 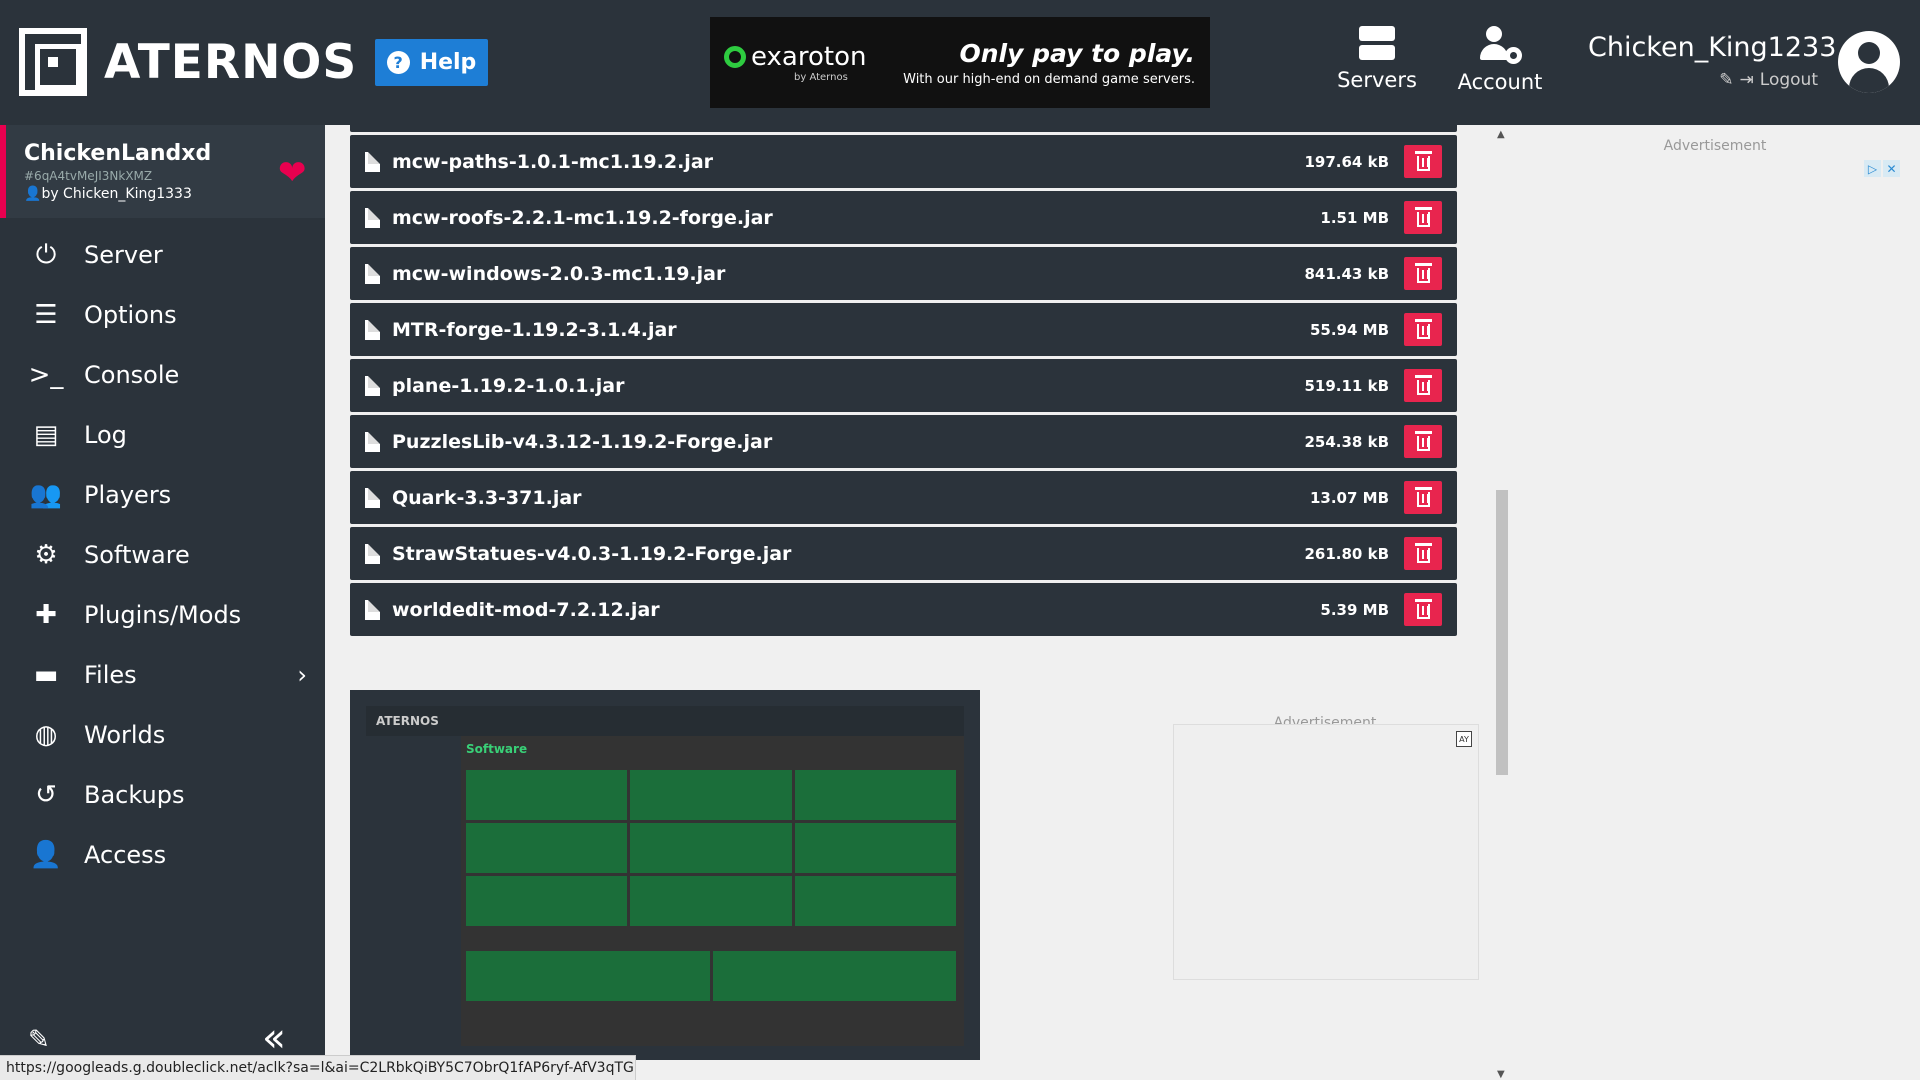 I want to click on sidebar-item-console: >_ Console, so click(x=162, y=375).